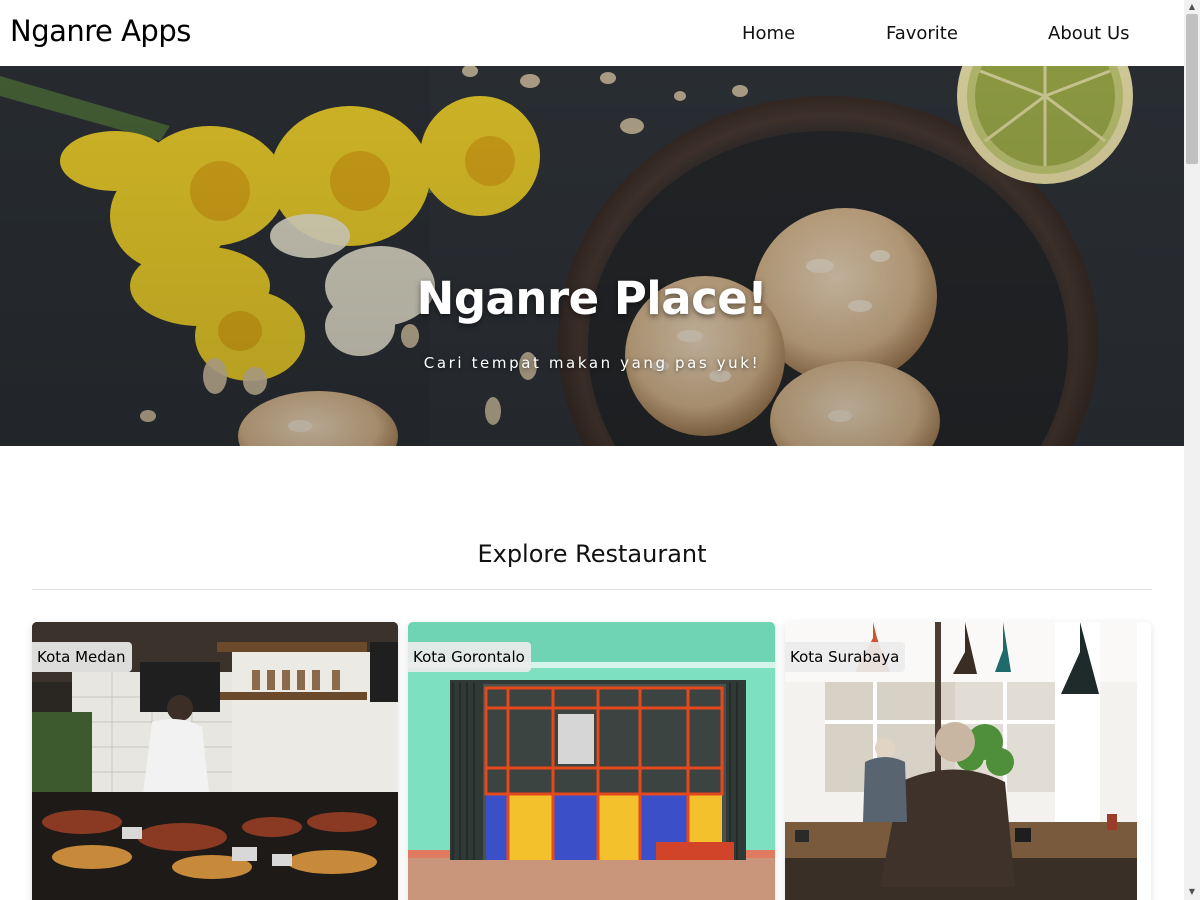  What do you see at coordinates (100, 31) in the screenshot?
I see `app-logo: Nganre Apps` at bounding box center [100, 31].